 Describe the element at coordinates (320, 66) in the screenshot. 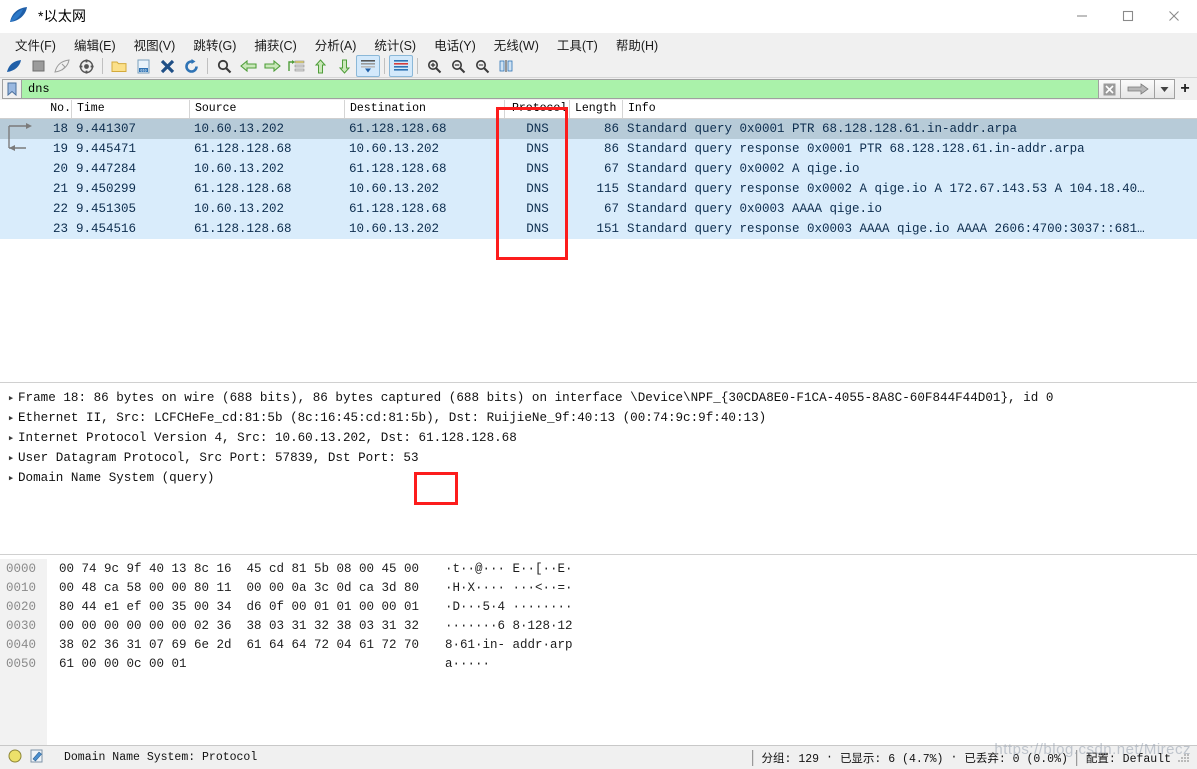

I see `go-to-first-icon` at that location.